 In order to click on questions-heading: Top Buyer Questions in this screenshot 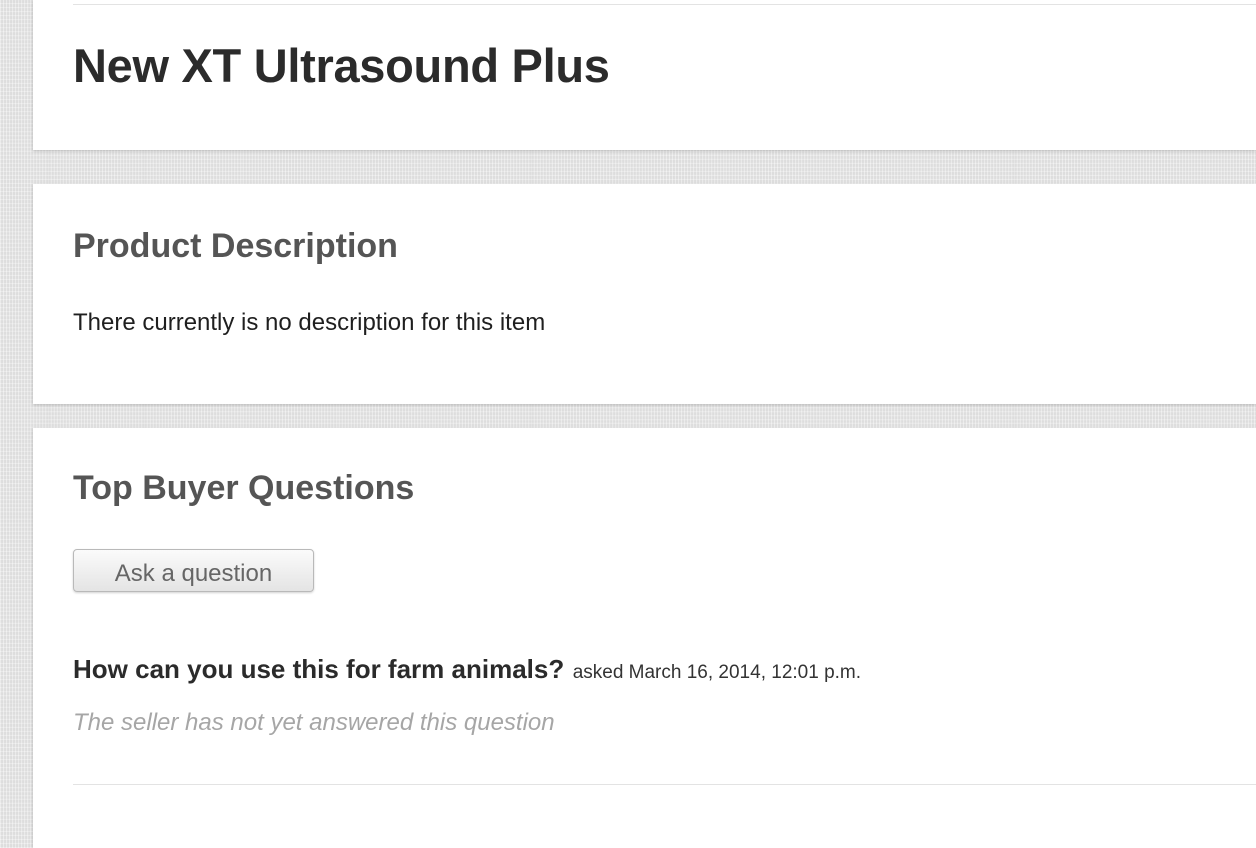, I will do `click(244, 488)`.